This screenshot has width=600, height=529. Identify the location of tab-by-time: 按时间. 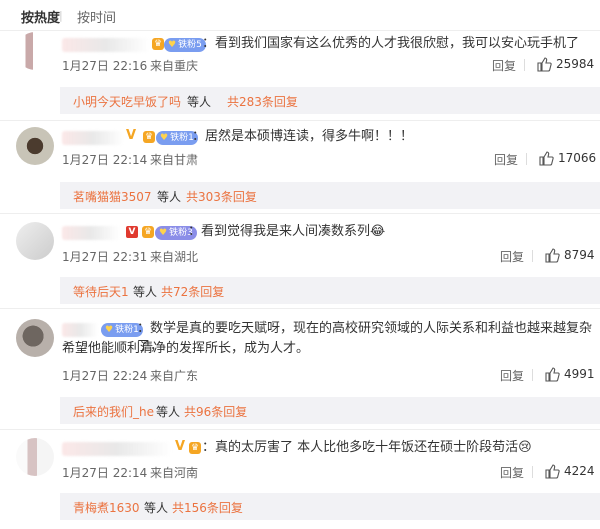
(96, 16).